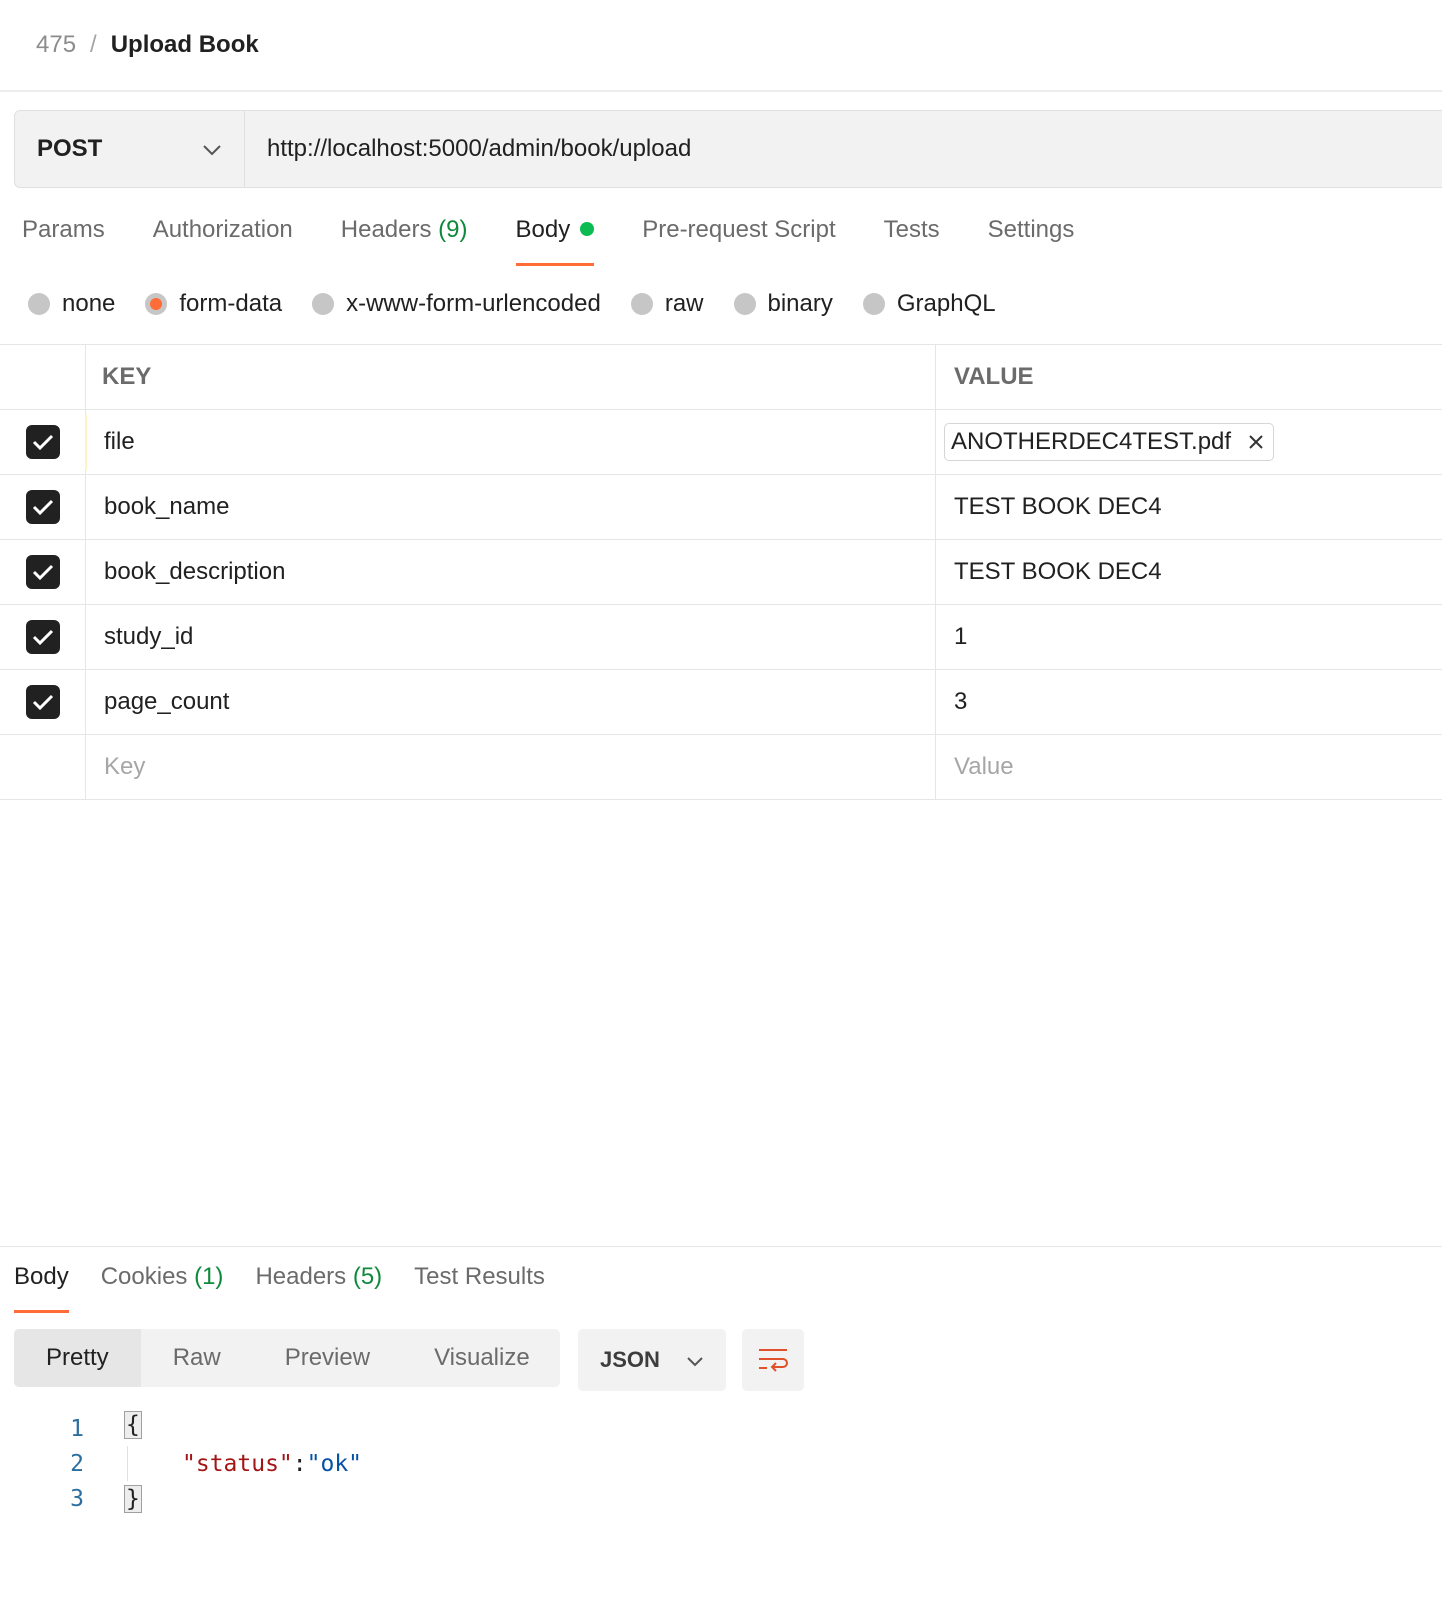  What do you see at coordinates (162, 1288) in the screenshot?
I see `response-tab-cookies: Cookies (1)` at bounding box center [162, 1288].